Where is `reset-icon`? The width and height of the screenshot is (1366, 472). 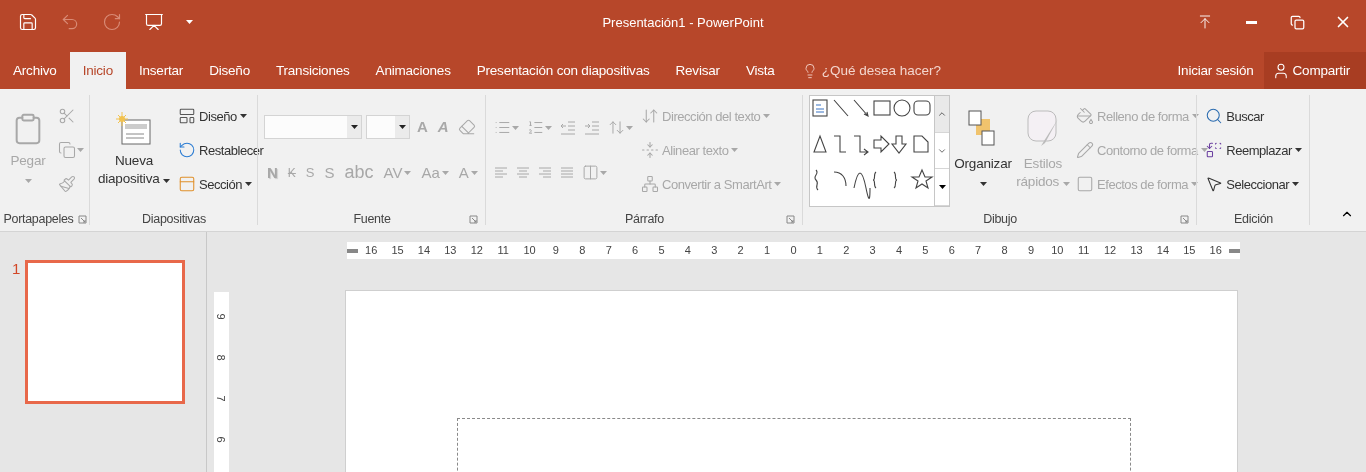 reset-icon is located at coordinates (187, 150).